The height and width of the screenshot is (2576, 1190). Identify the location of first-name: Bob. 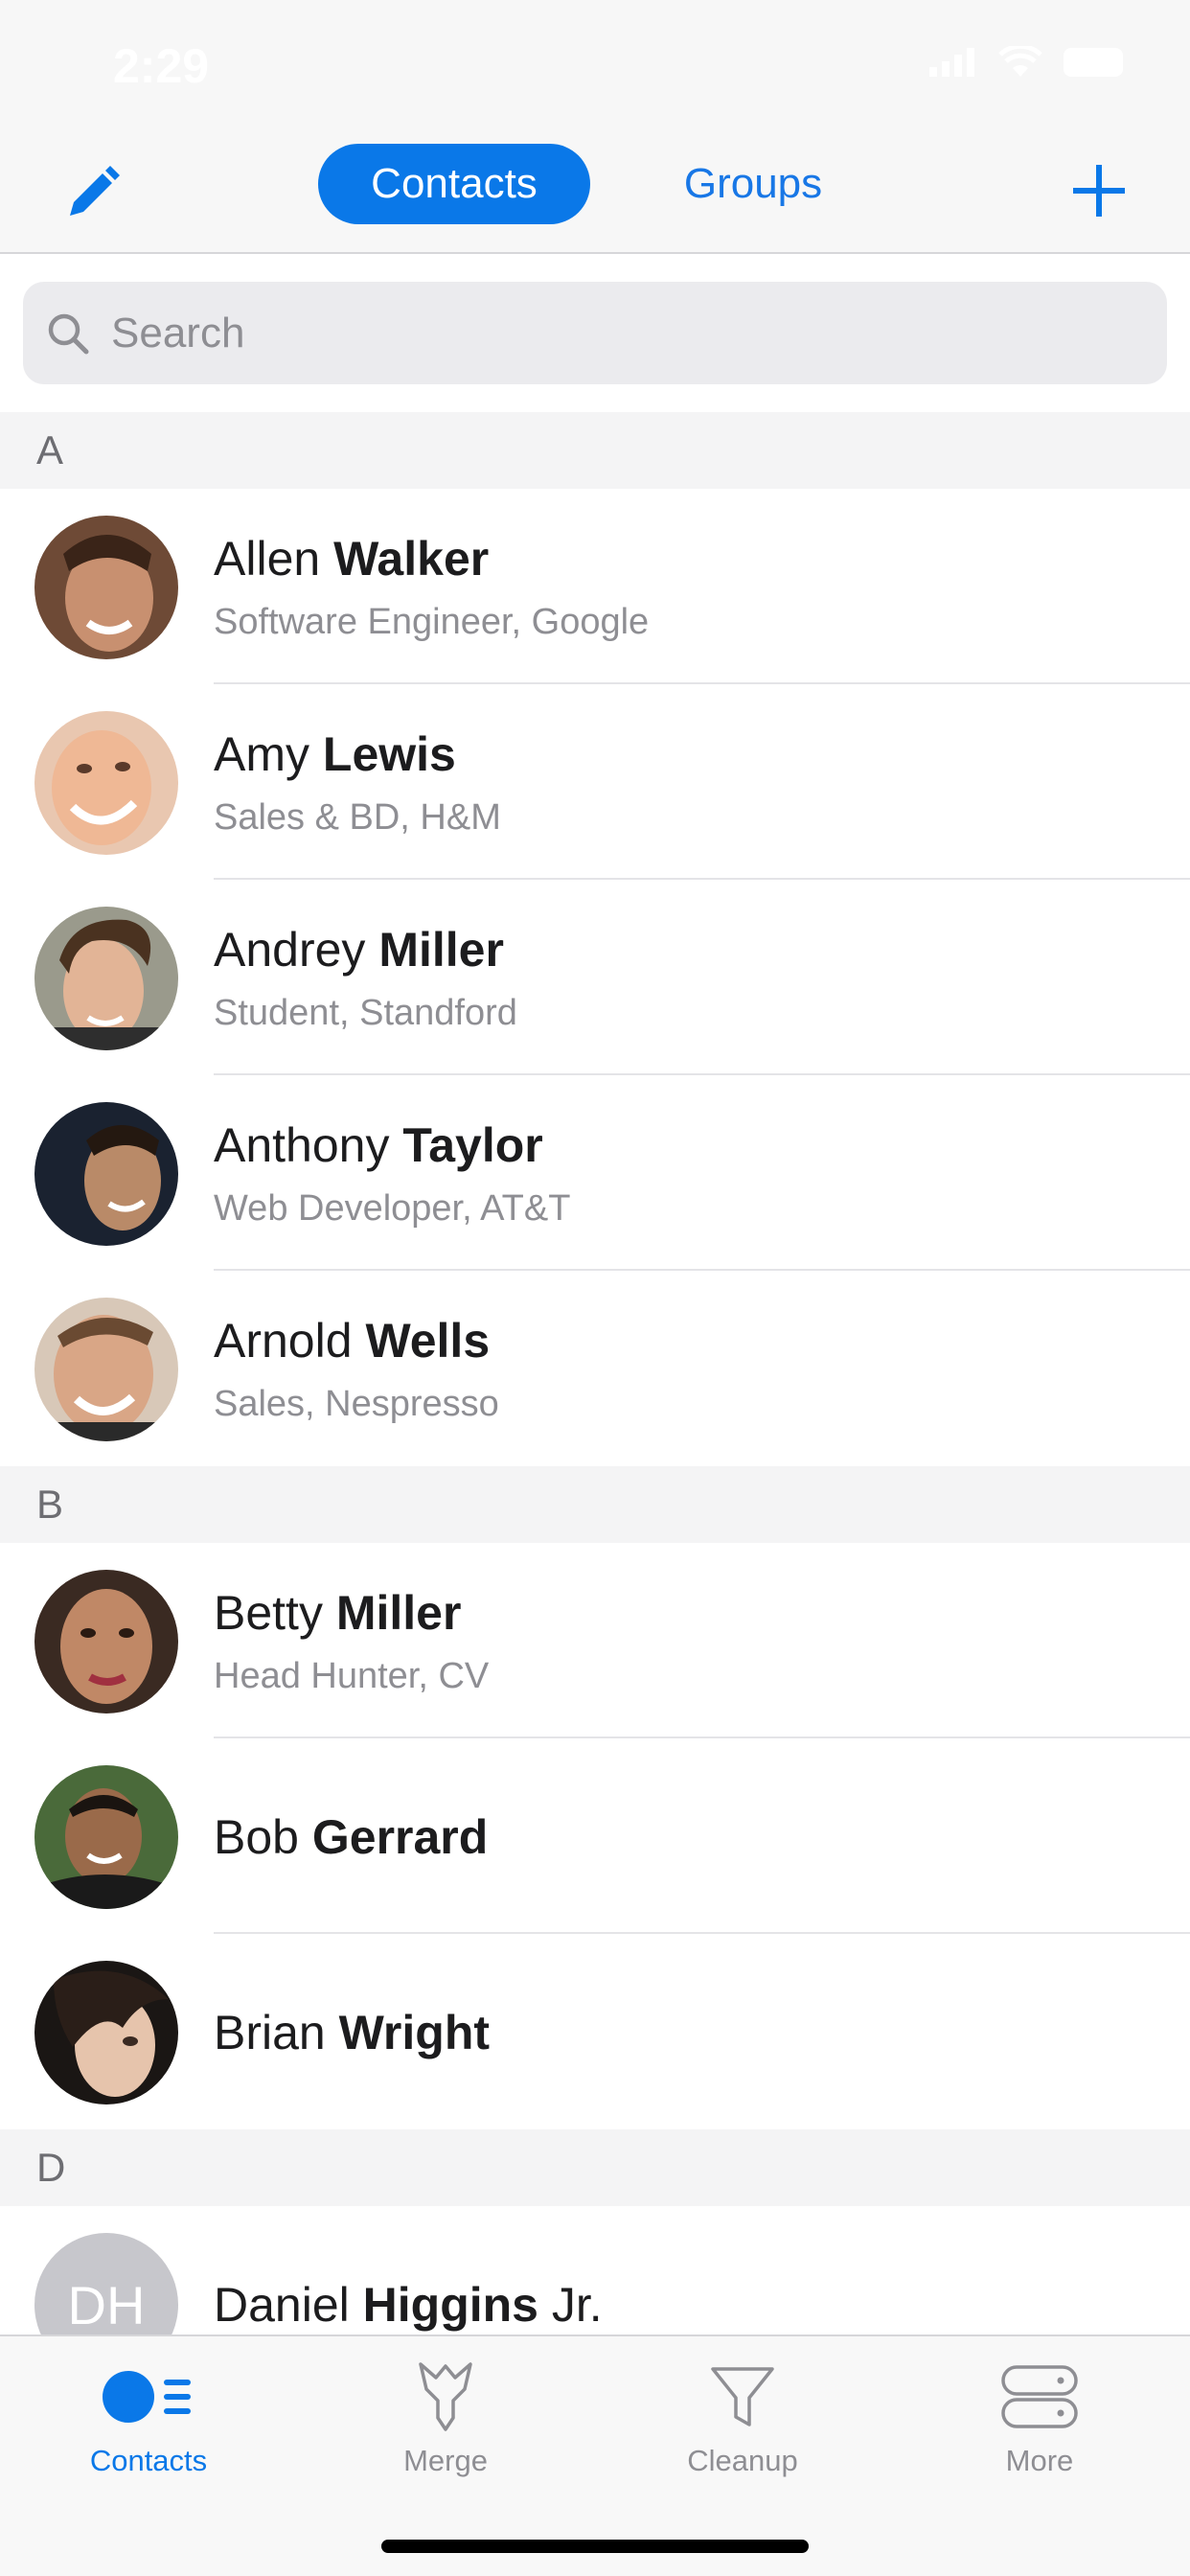
(256, 1837).